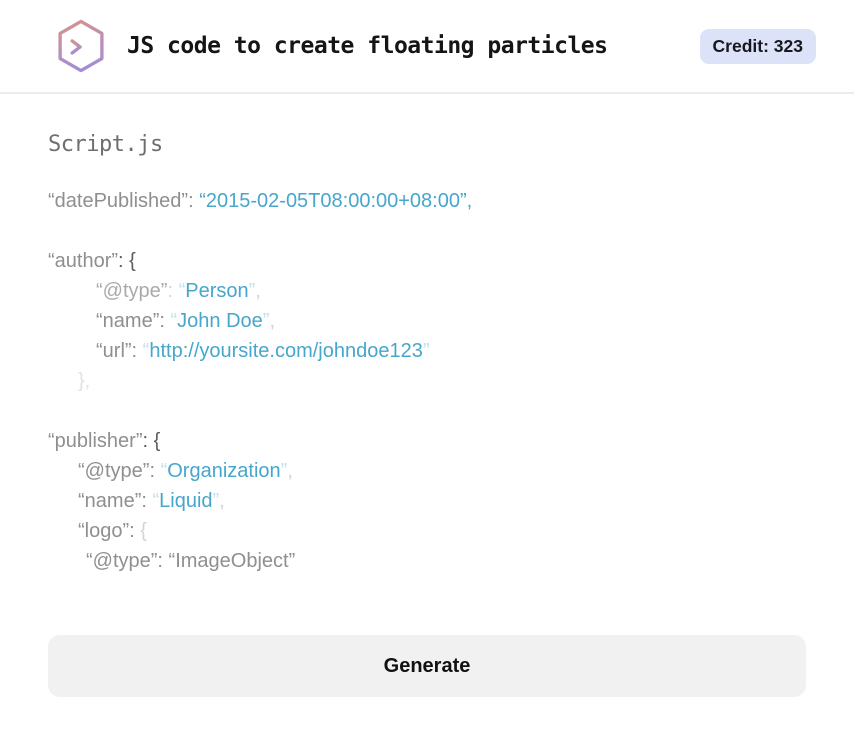  I want to click on code-token: http://yoursite.com/johndoe123, so click(286, 351).